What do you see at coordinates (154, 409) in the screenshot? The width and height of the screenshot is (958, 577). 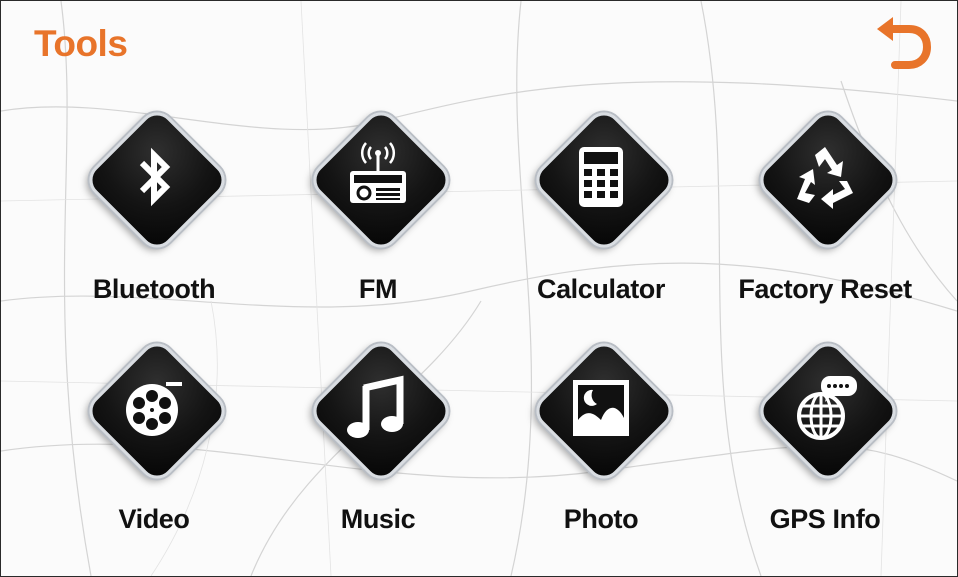 I see `film-reel-icon` at bounding box center [154, 409].